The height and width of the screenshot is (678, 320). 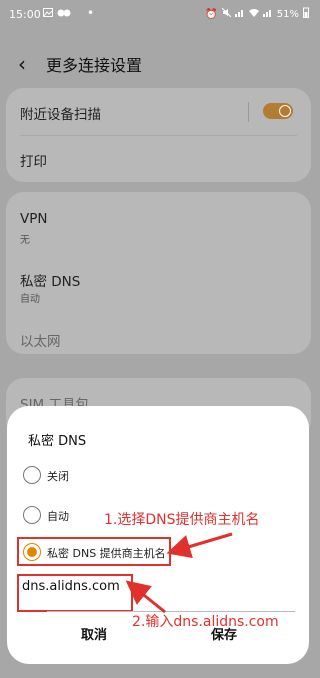 What do you see at coordinates (248, 112) in the screenshot?
I see `divider-vertical` at bounding box center [248, 112].